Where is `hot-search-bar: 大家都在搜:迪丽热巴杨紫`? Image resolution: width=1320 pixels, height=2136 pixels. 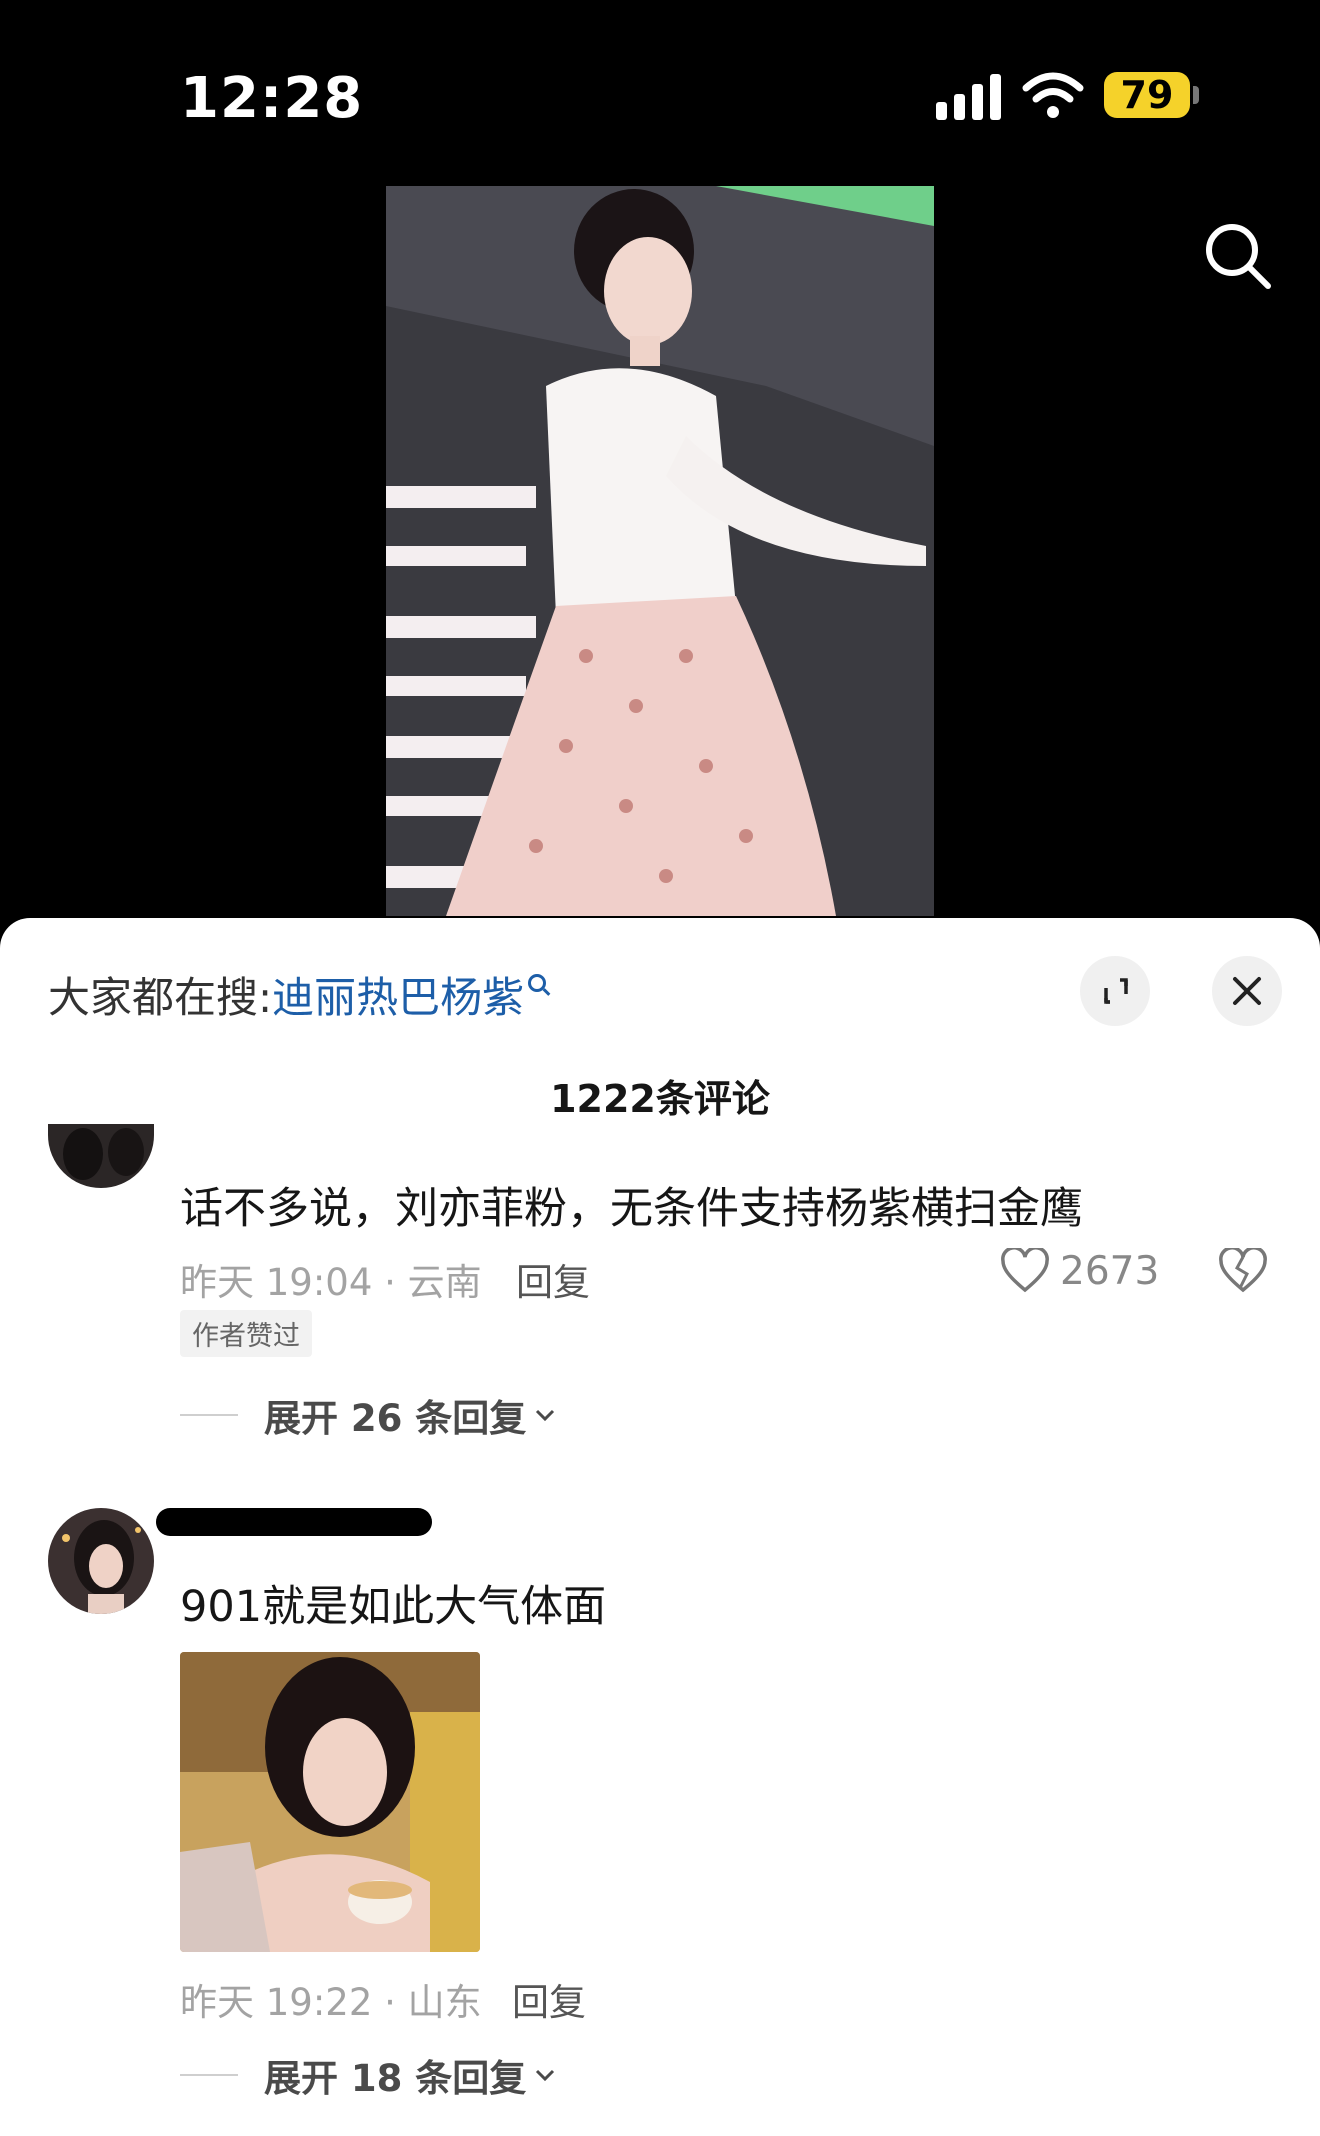
hot-search-bar: 大家都在搜:迪丽热巴杨紫 is located at coordinates (297, 994).